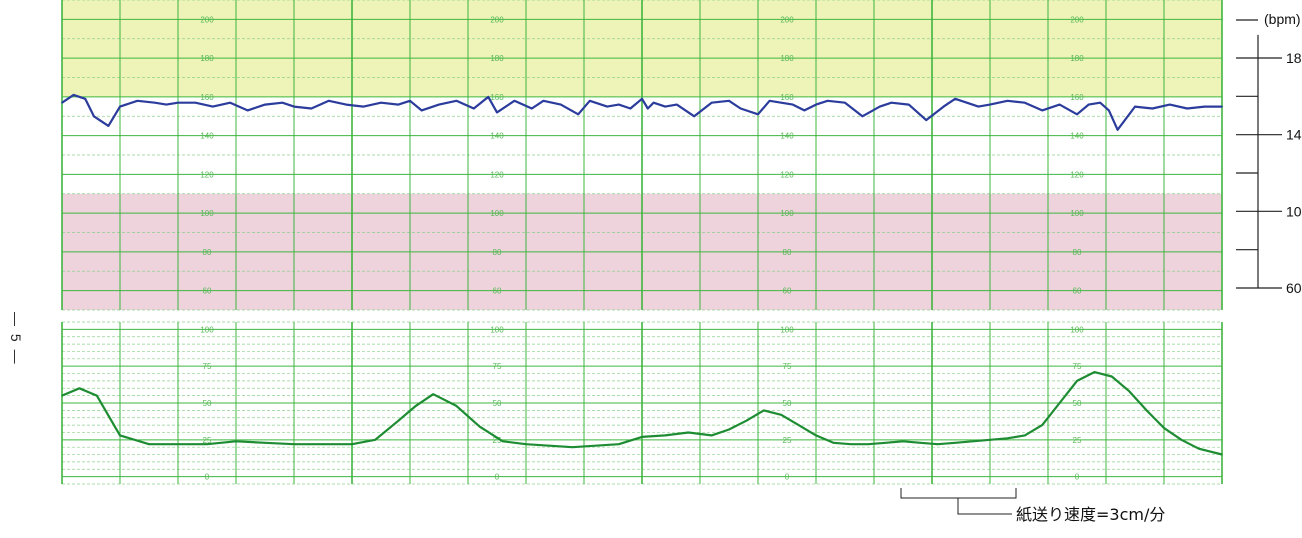  Describe the element at coordinates (1090, 514) in the screenshot. I see `paper-speed-label: 紙送り速度=3cm/分` at that location.